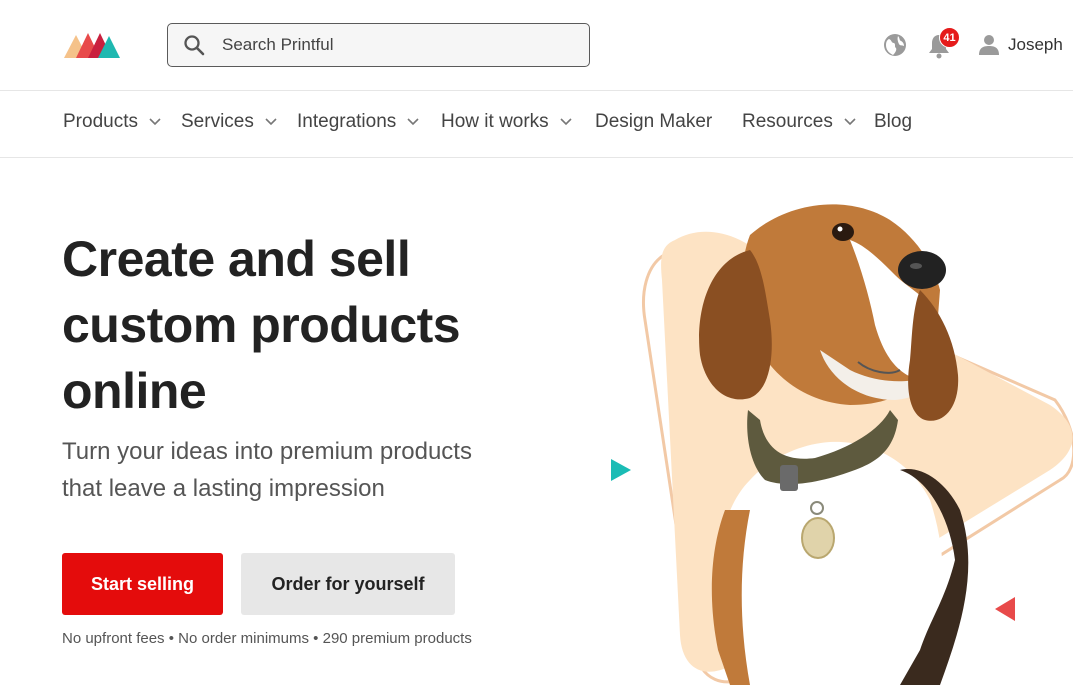 Image resolution: width=1073 pixels, height=685 pixels. I want to click on user-icon, so click(989, 45).